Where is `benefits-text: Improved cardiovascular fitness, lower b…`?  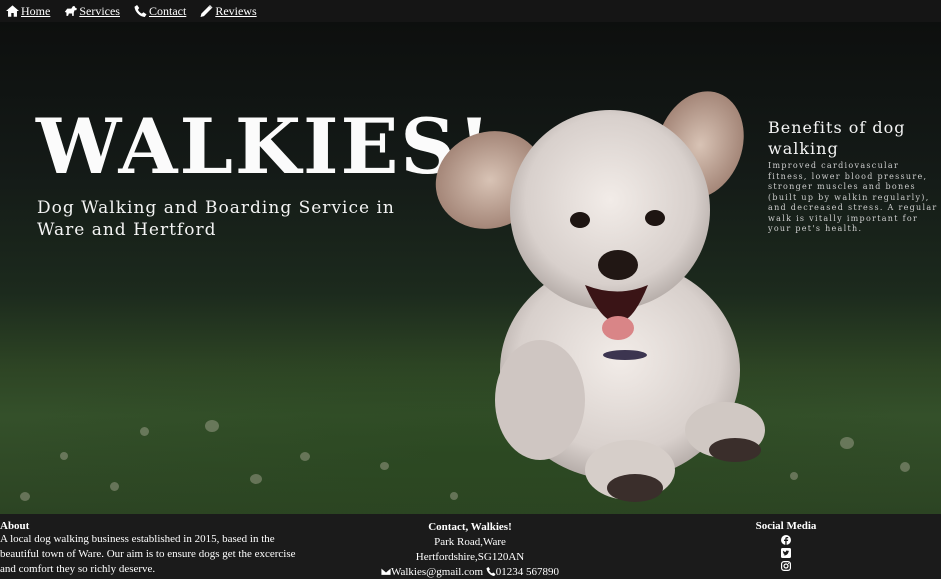 benefits-text: Improved cardiovascular fitness, lower b… is located at coordinates (853, 197).